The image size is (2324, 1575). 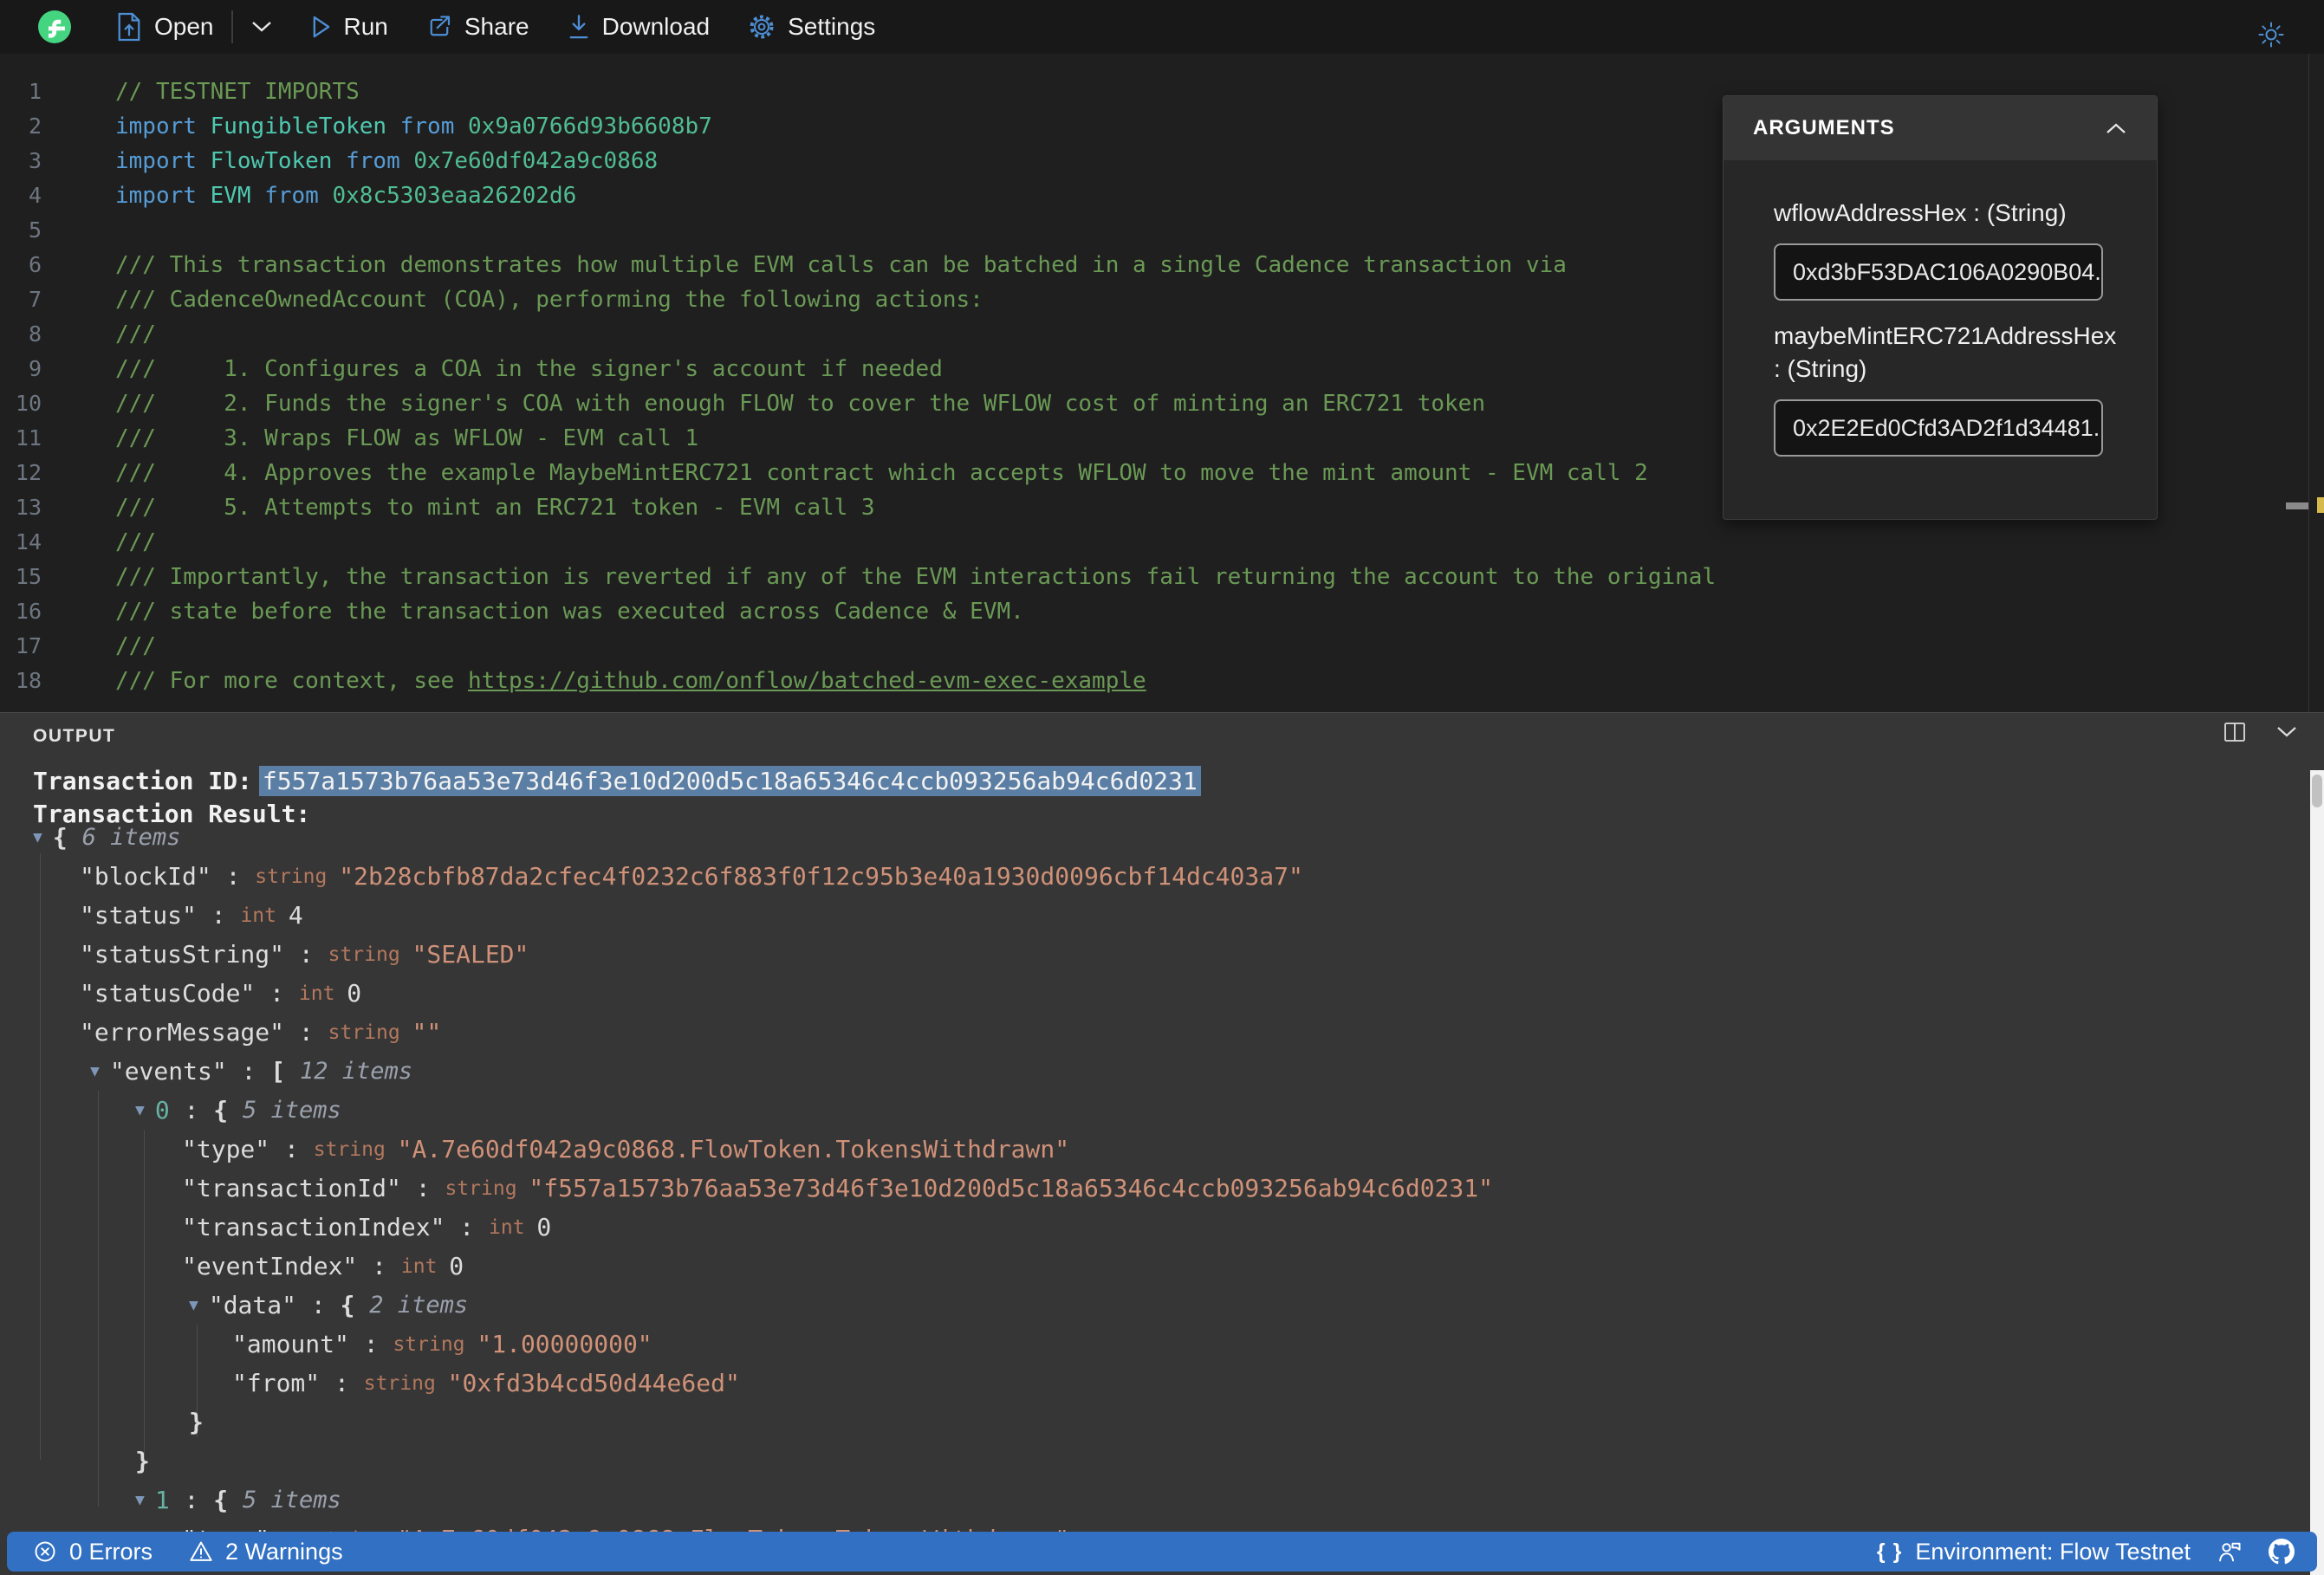 What do you see at coordinates (261, 1033) in the screenshot?
I see `json-tree-row: "errorMessage" : string ""` at bounding box center [261, 1033].